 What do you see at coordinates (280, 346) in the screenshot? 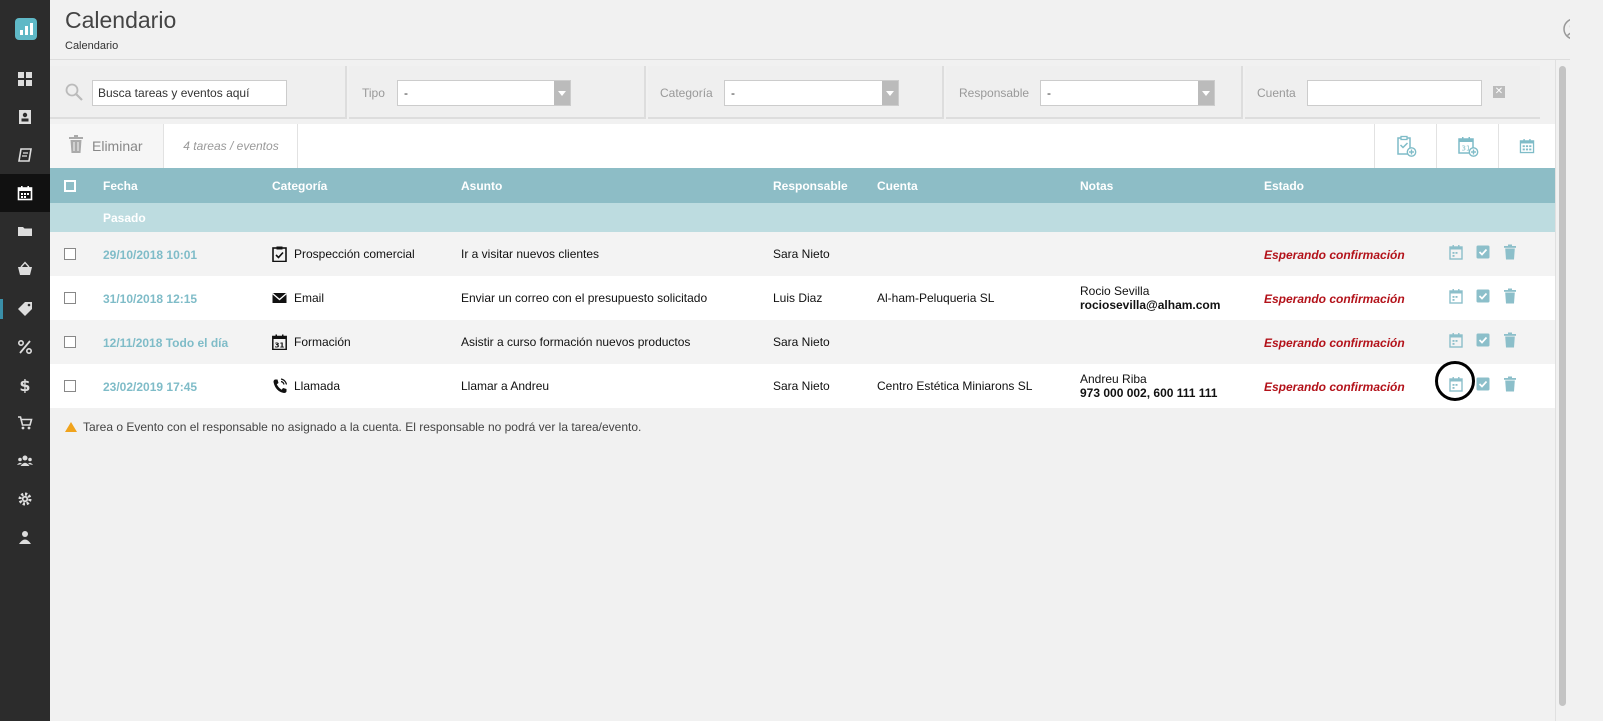
I see `svg-text: 31` at bounding box center [280, 346].